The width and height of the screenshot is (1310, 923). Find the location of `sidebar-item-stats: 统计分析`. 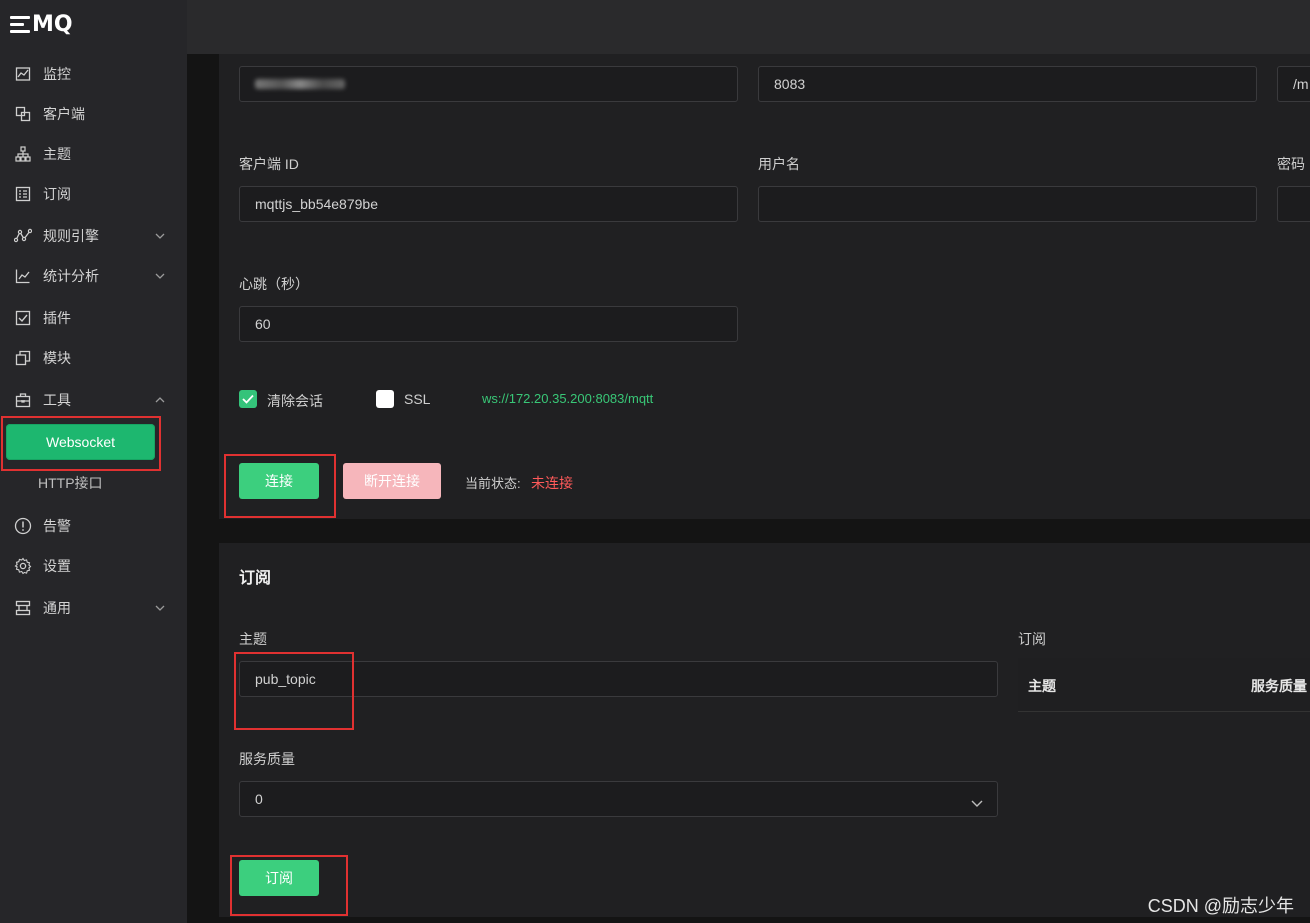

sidebar-item-stats: 统计分析 is located at coordinates (93, 276).